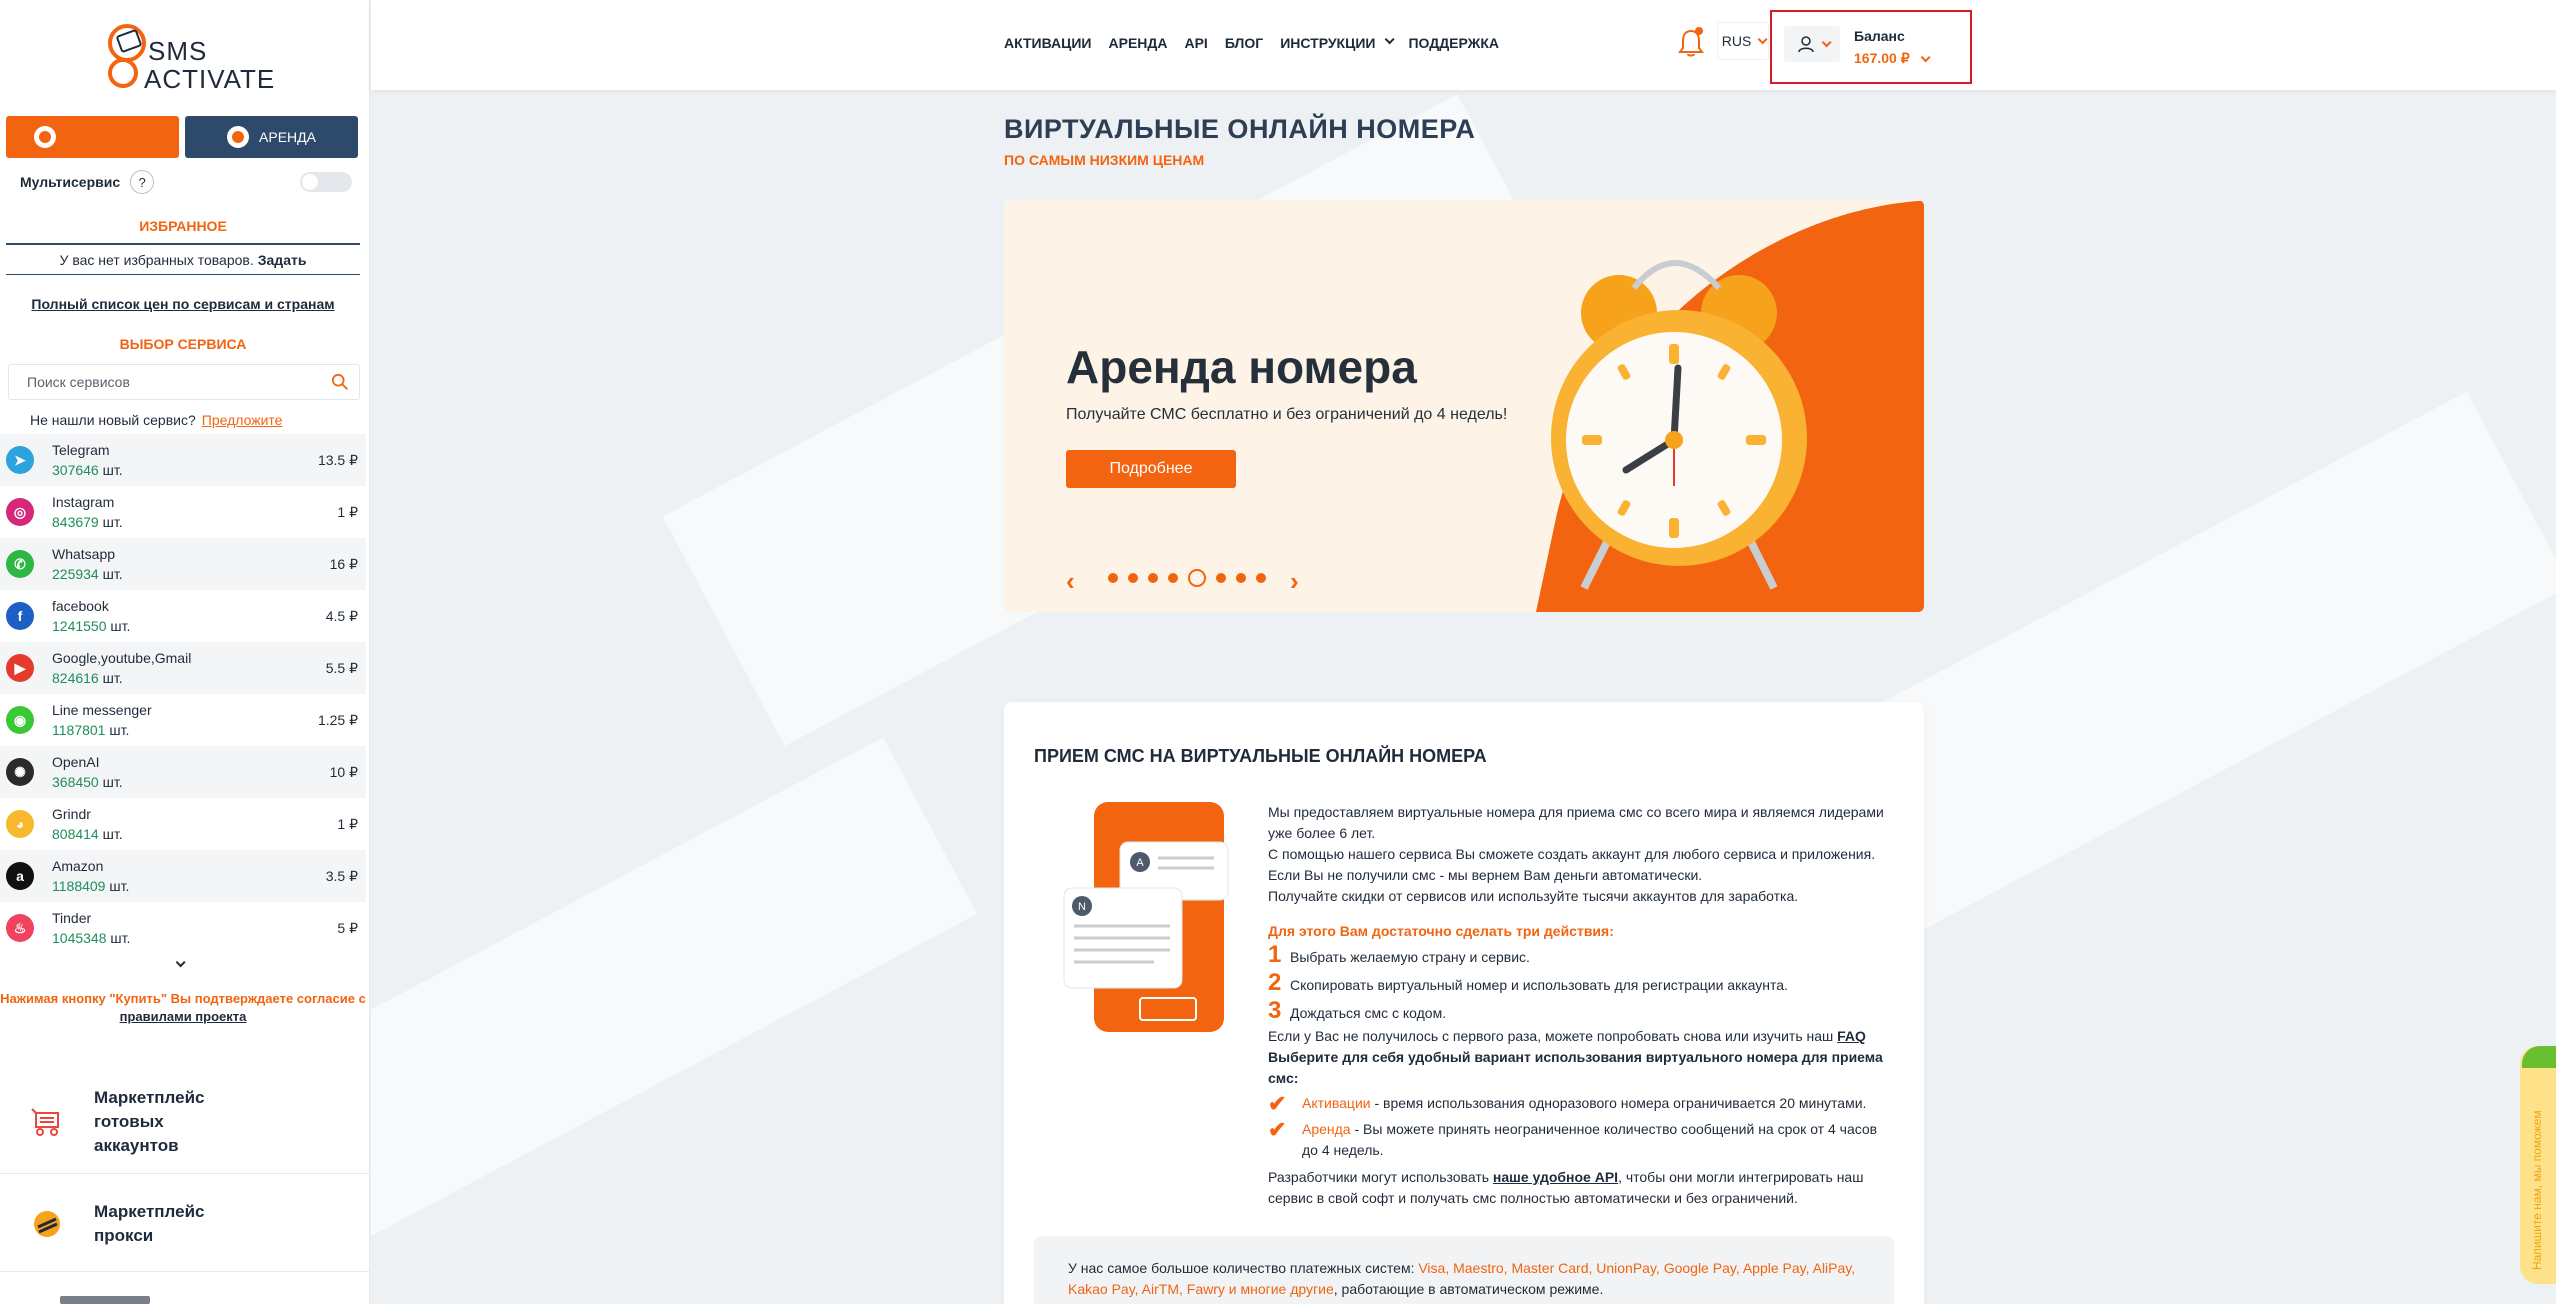 This screenshot has height=1304, width=2556. I want to click on tab-activations: АКТИВАЦИИ, so click(92, 137).